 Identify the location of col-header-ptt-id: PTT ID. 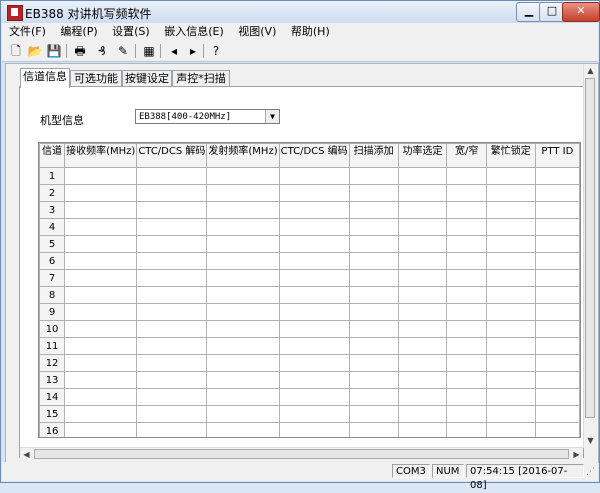
(557, 155).